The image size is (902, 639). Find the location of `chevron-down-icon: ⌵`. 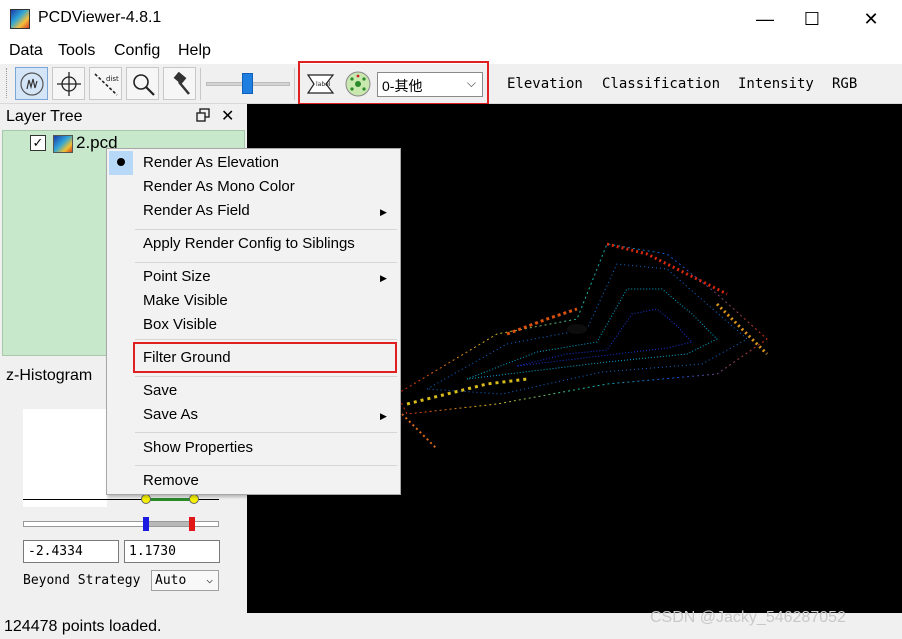

chevron-down-icon: ⌵ is located at coordinates (209, 579).